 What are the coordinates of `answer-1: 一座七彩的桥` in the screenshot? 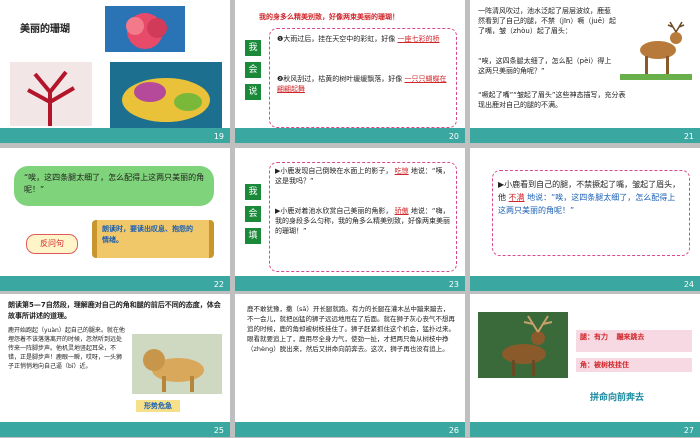 It's located at (418, 39).